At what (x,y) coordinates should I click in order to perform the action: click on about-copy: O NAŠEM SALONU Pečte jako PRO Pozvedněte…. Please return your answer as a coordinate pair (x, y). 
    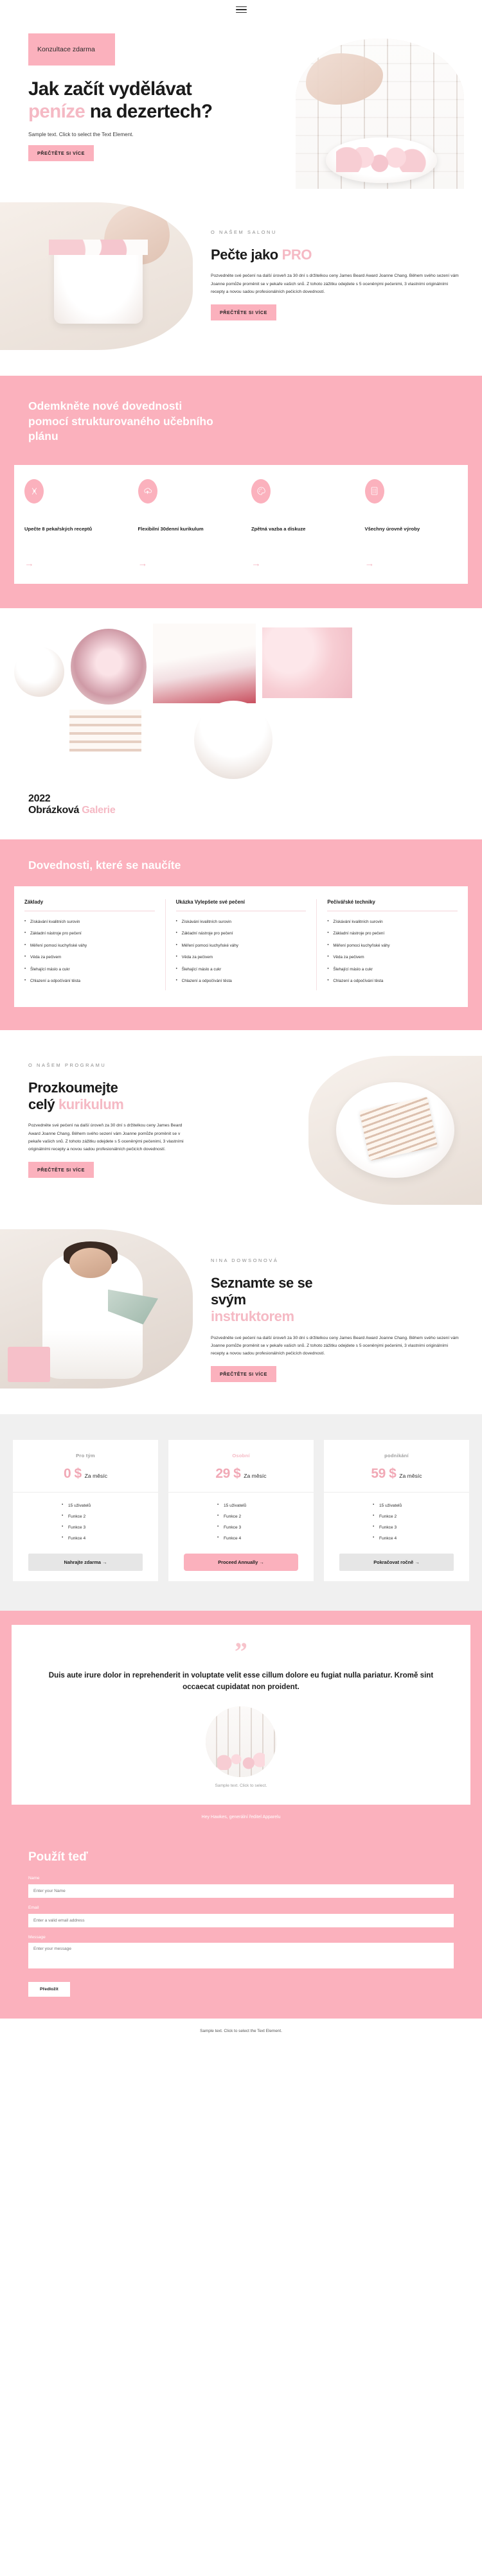
    Looking at the image, I should click on (337, 276).